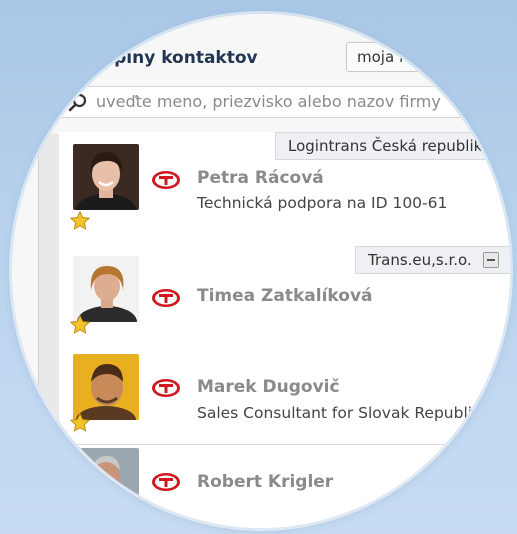 The width and height of the screenshot is (517, 534). What do you see at coordinates (49, 331) in the screenshot?
I see `sidebar-strip` at bounding box center [49, 331].